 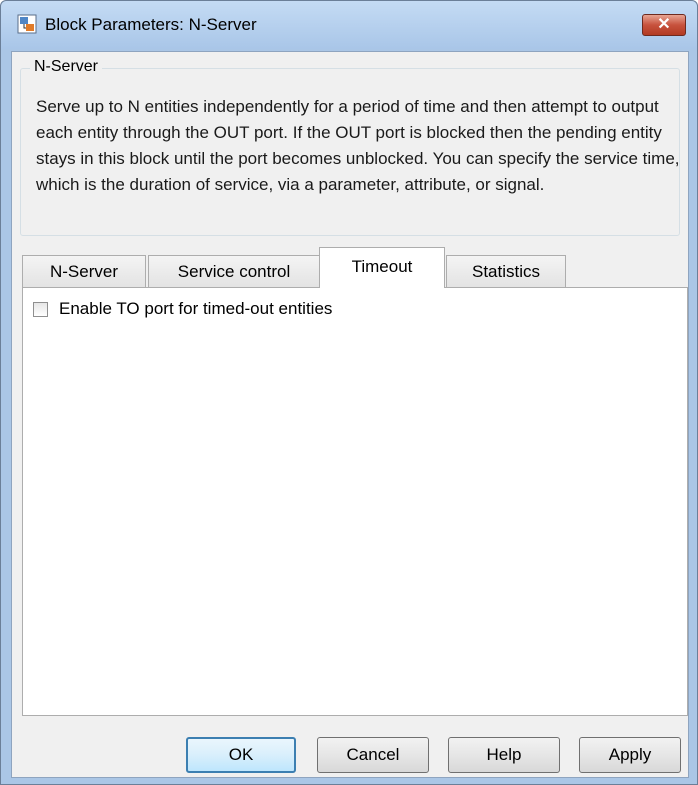 I want to click on ok-button: OK, so click(x=241, y=755).